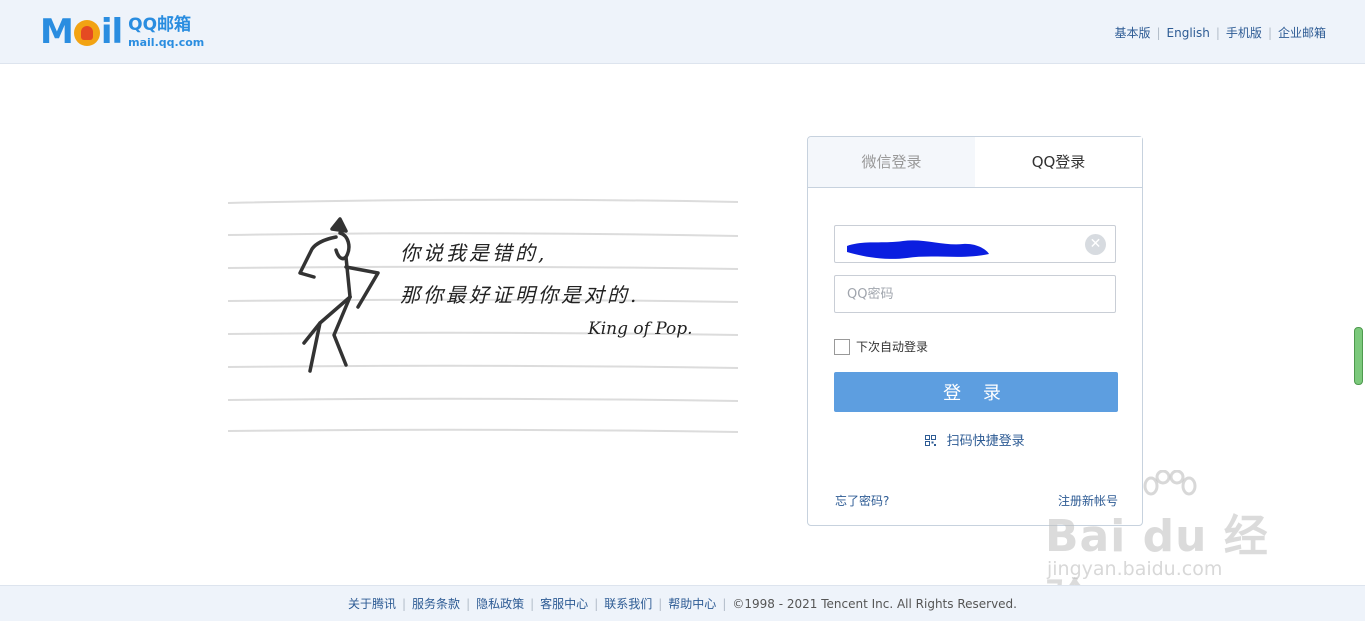 Image resolution: width=1365 pixels, height=628 pixels. I want to click on footer-link-help: 帮助中心, so click(692, 603).